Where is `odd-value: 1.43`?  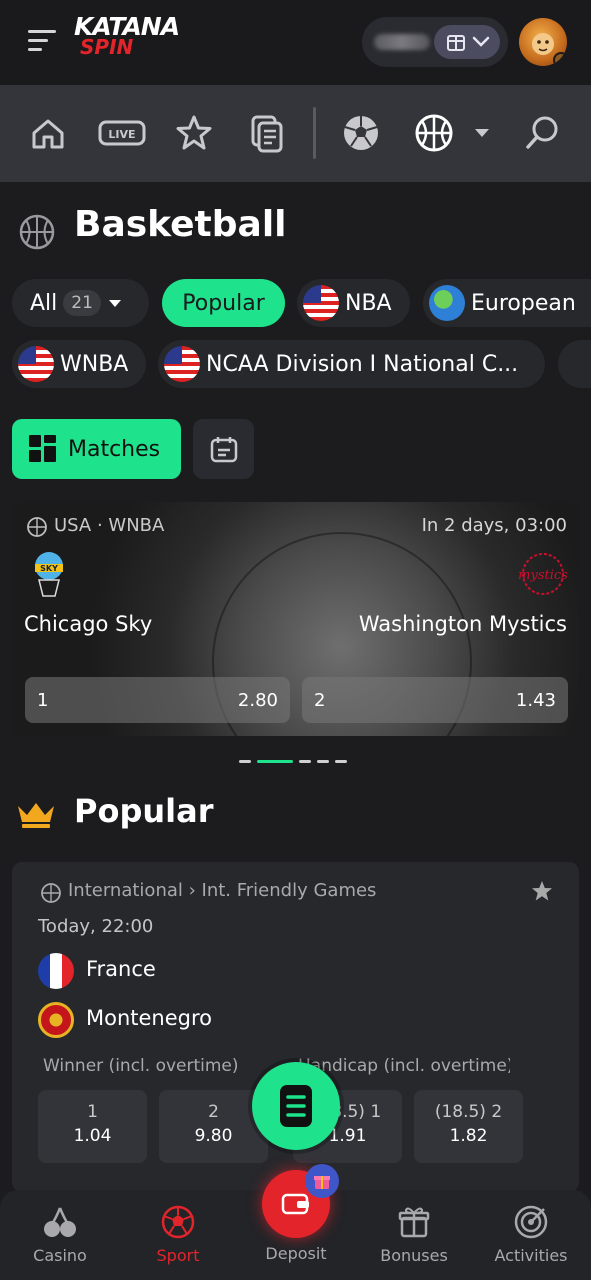 odd-value: 1.43 is located at coordinates (535, 700).